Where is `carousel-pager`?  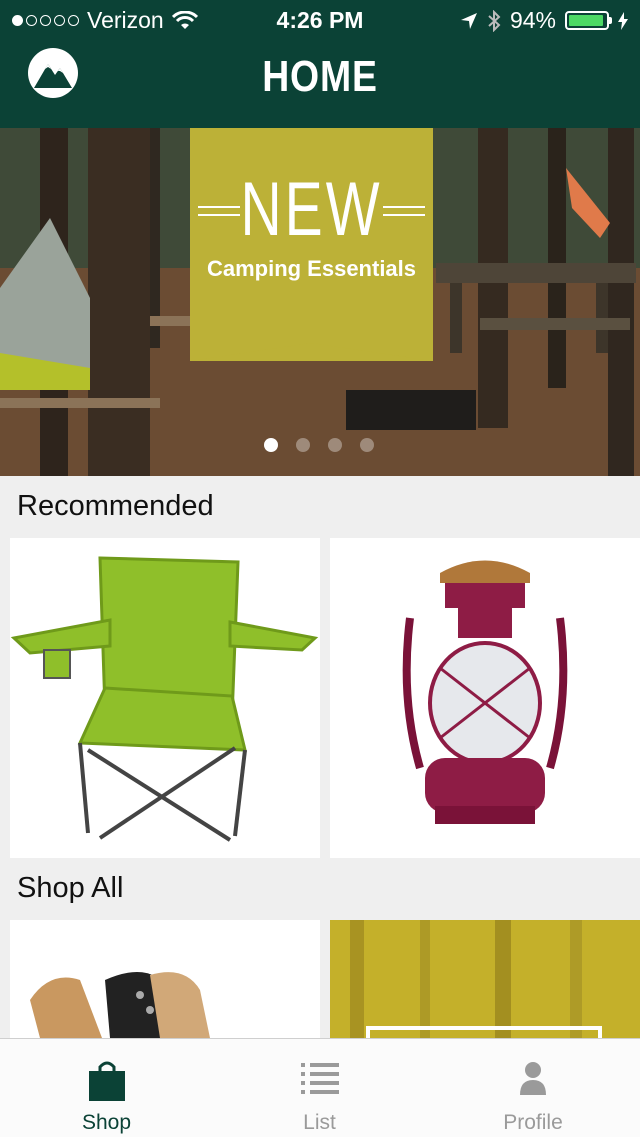
carousel-pager is located at coordinates (319, 445).